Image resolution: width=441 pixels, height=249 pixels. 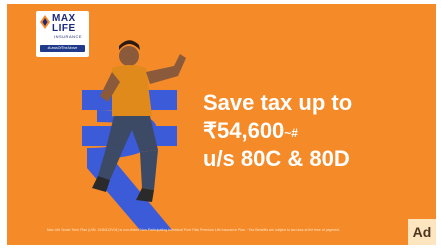 What do you see at coordinates (291, 133) in the screenshot?
I see `tax-amount-superscript: ~#` at bounding box center [291, 133].